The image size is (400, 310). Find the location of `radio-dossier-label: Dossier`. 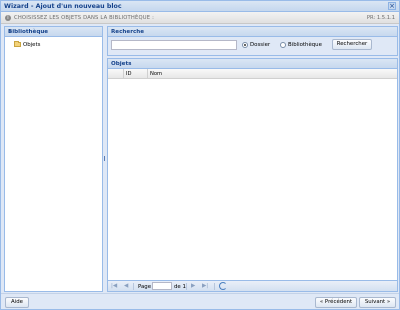

radio-dossier-label: Dossier is located at coordinates (260, 45).